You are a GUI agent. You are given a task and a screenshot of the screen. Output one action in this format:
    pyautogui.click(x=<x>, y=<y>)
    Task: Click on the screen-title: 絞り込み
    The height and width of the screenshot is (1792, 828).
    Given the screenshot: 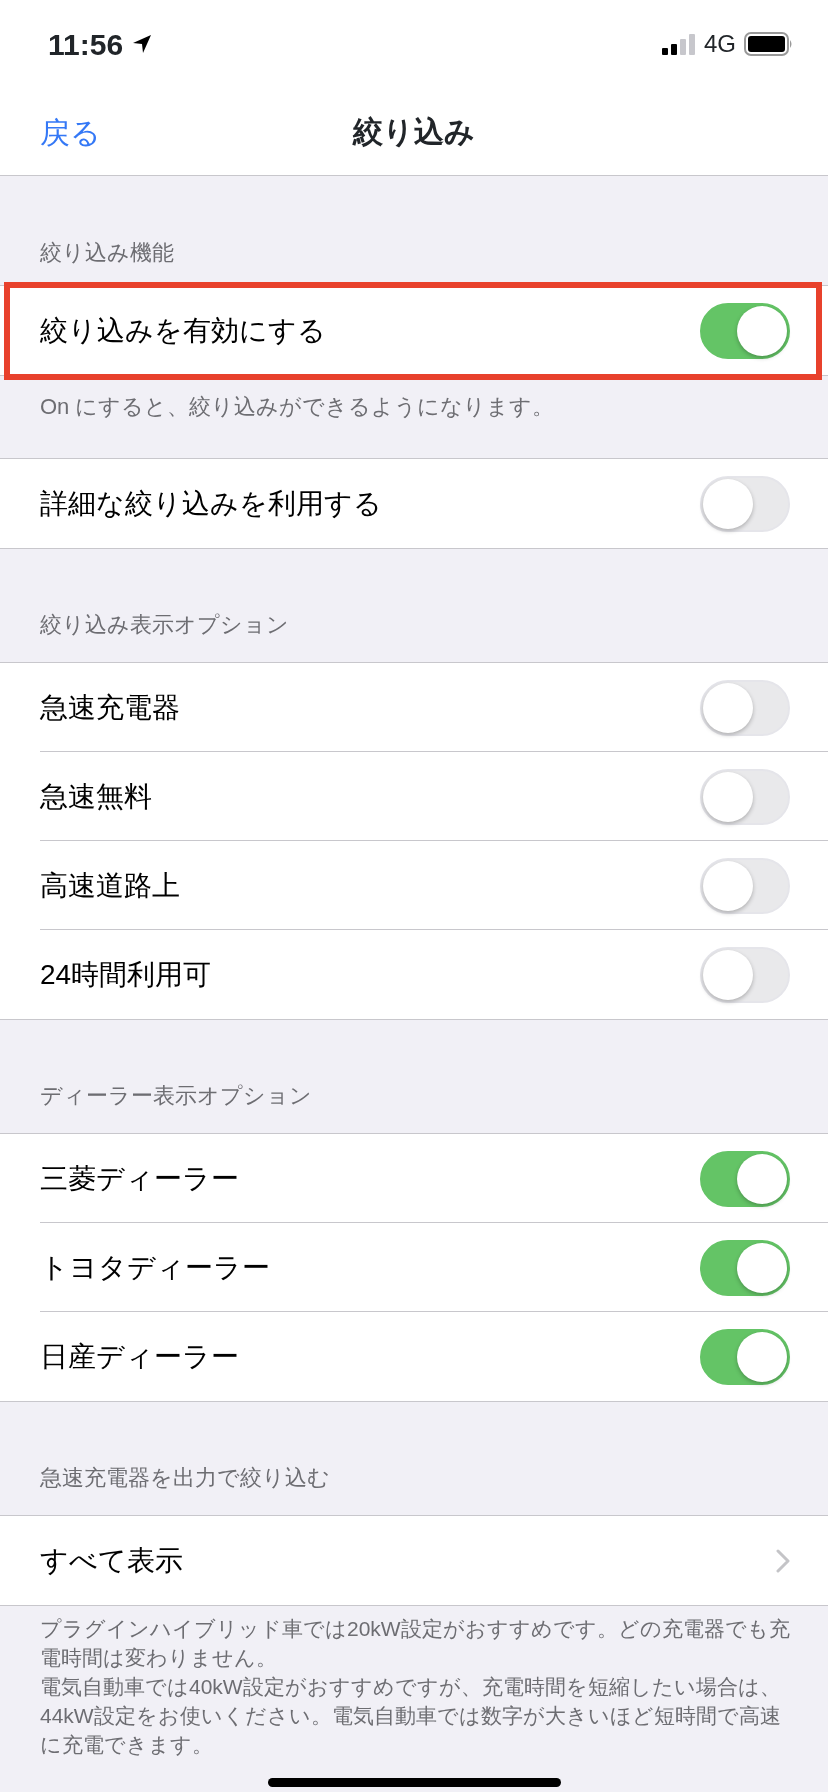 What is the action you would take?
    pyautogui.click(x=414, y=132)
    